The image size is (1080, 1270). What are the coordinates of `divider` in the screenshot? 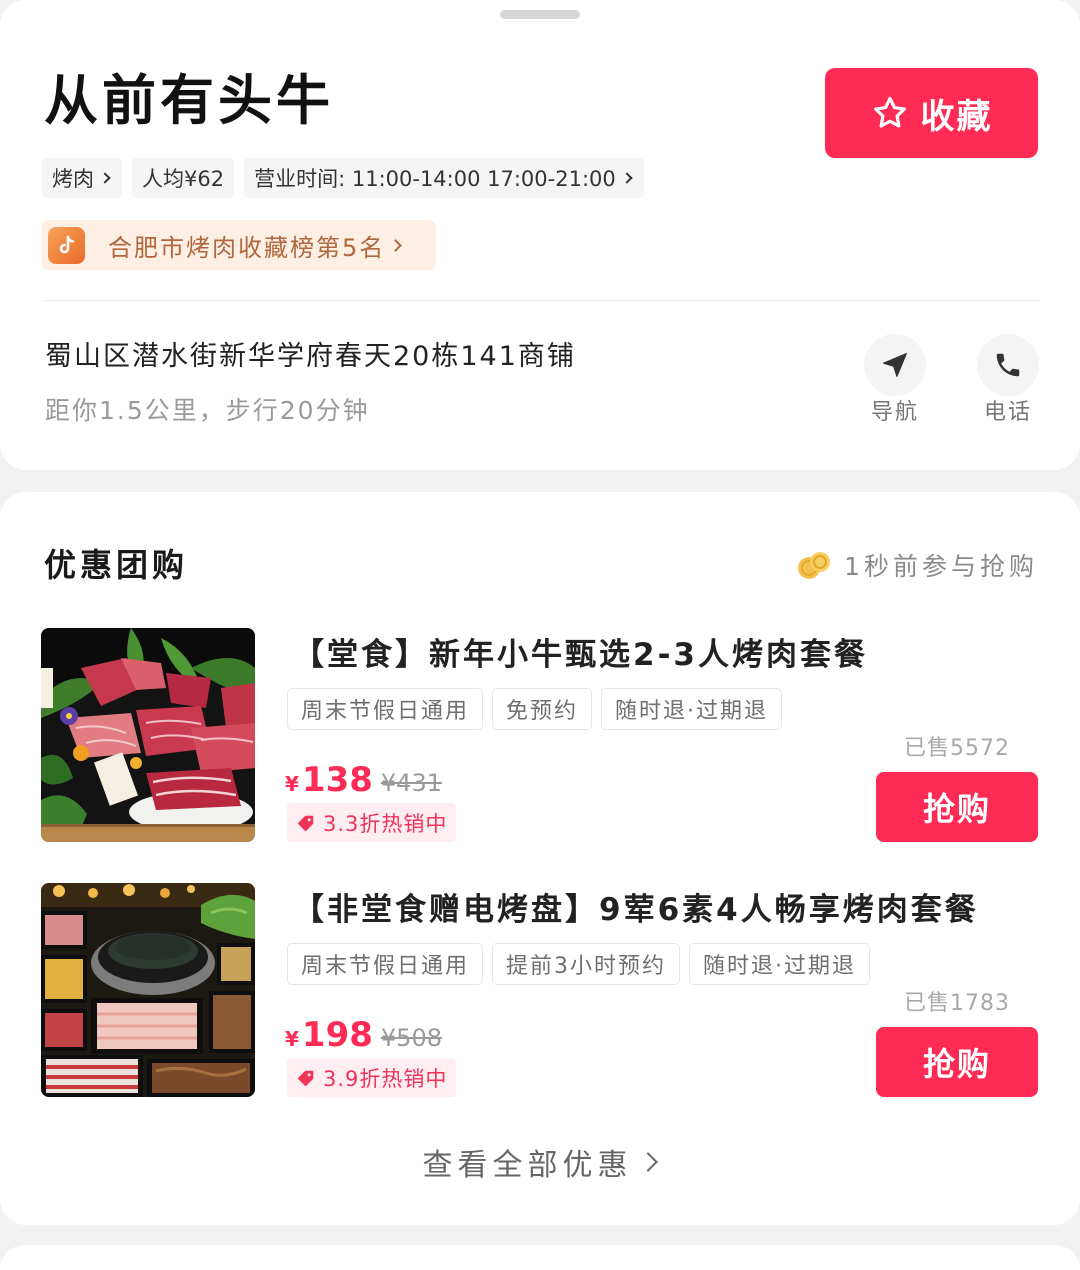 It's located at (541, 300).